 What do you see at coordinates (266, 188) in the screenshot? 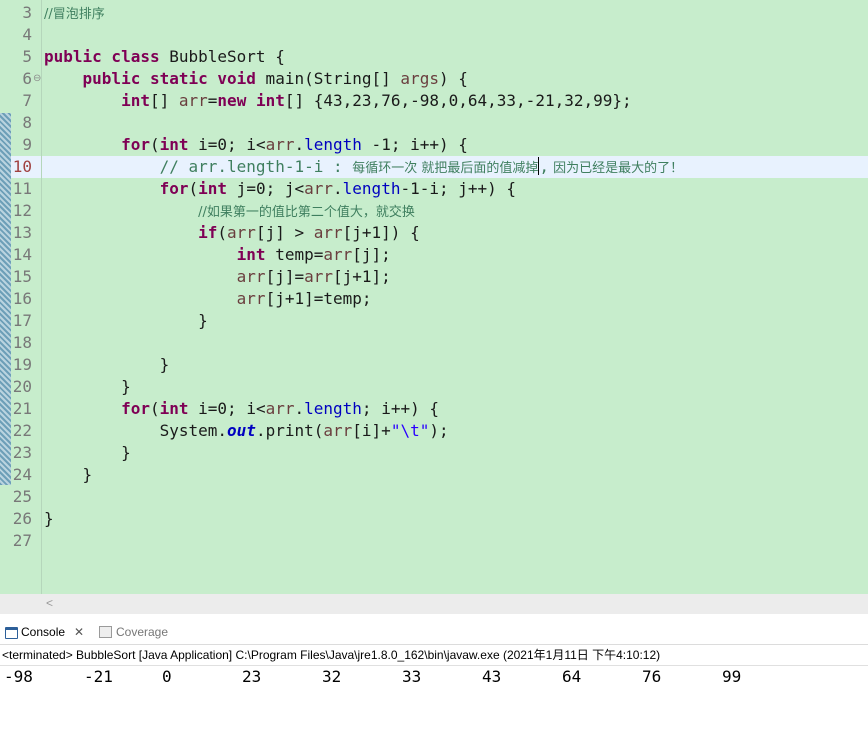
I see `code-token: j=0; j<` at bounding box center [266, 188].